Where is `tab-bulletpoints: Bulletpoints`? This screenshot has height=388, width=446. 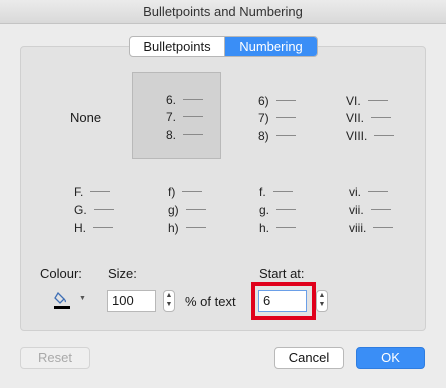 tab-bulletpoints: Bulletpoints is located at coordinates (177, 46).